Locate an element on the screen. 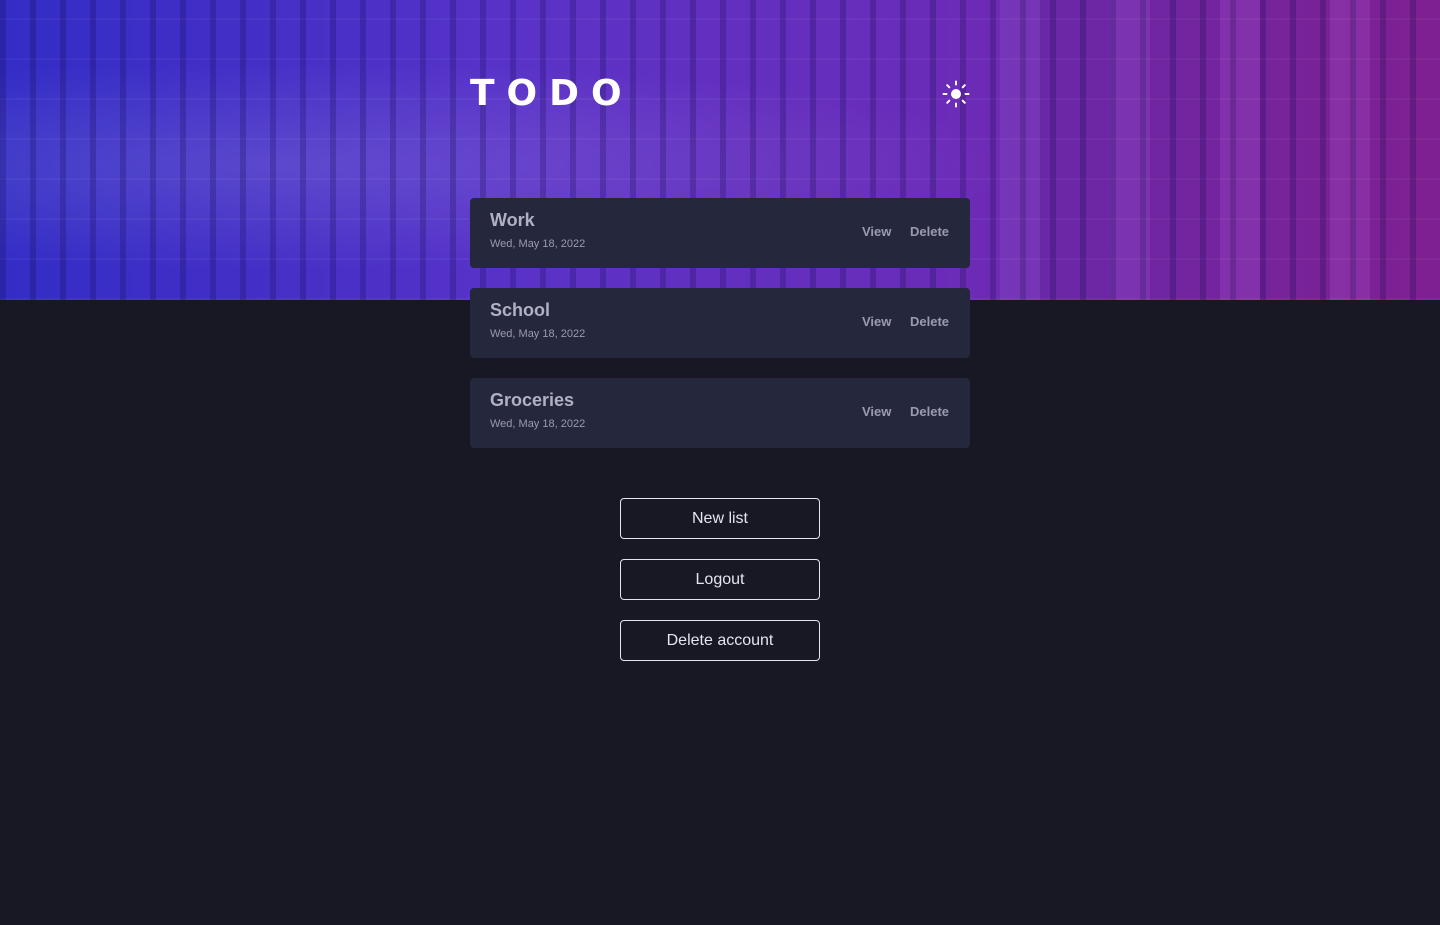 The image size is (1440, 925). sun-icon is located at coordinates (956, 94).